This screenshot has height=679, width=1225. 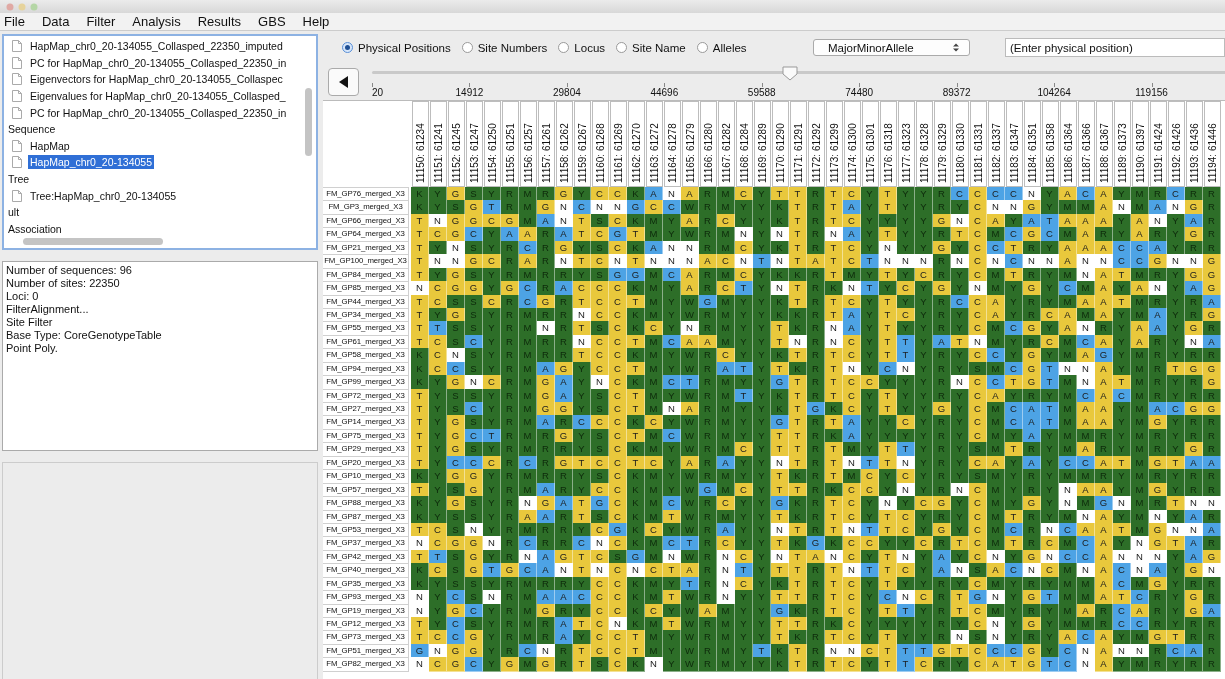 I want to click on column-header: 11182: 61337, so click(x=996, y=144).